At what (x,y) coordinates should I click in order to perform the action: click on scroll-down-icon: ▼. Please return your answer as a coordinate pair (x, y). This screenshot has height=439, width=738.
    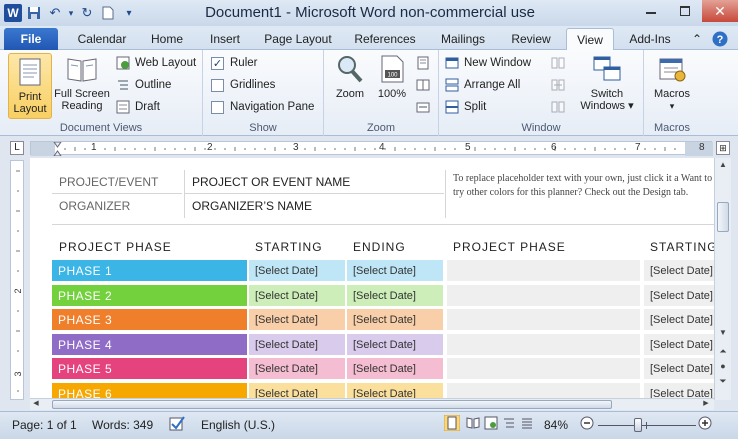
    Looking at the image, I should click on (723, 334).